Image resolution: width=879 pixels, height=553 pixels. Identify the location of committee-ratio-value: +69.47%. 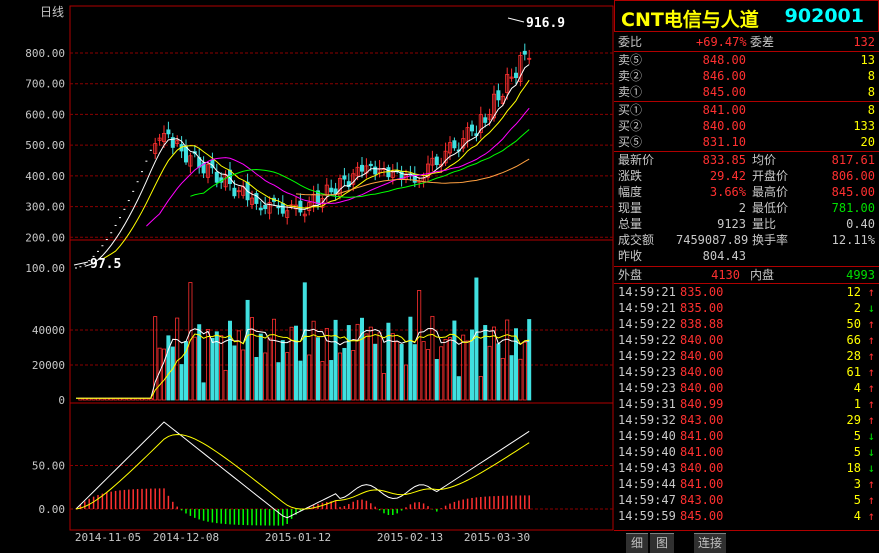
(721, 42).